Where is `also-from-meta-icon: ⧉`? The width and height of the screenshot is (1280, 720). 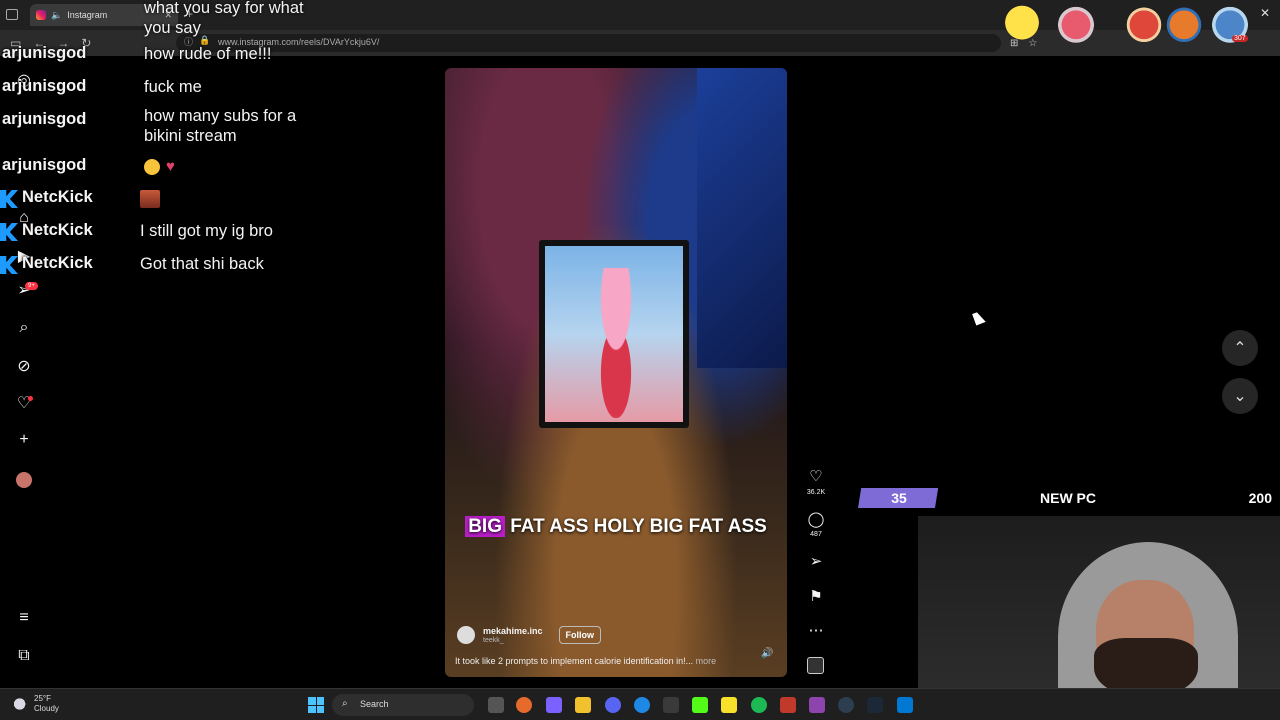
also-from-meta-icon: ⧉ is located at coordinates (24, 656).